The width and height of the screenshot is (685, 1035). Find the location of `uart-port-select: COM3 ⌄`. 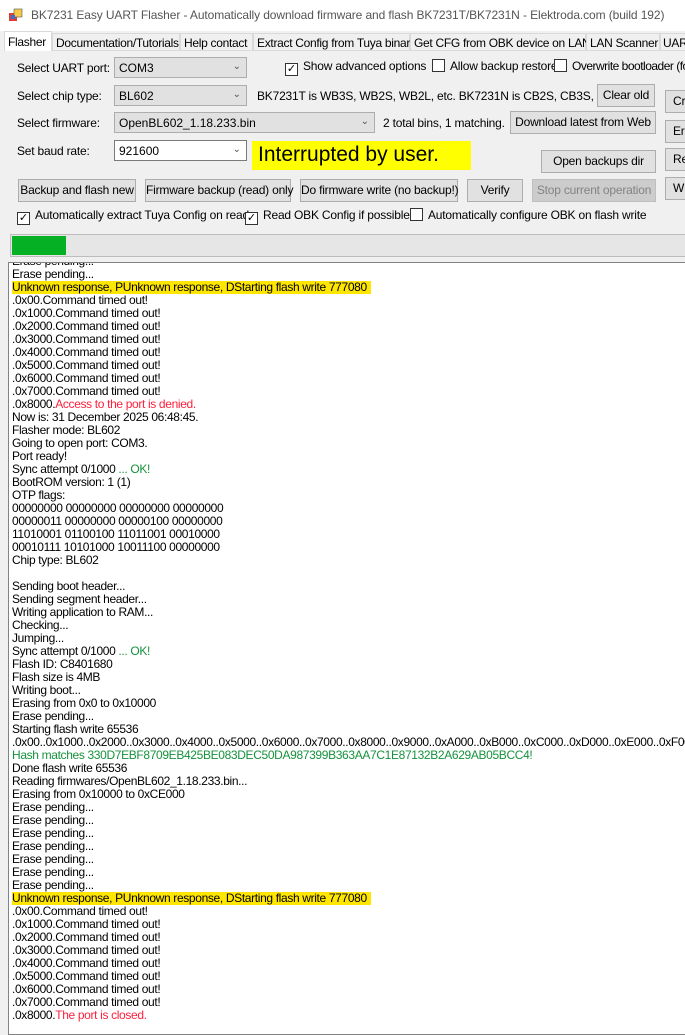

uart-port-select: COM3 ⌄ is located at coordinates (180, 67).